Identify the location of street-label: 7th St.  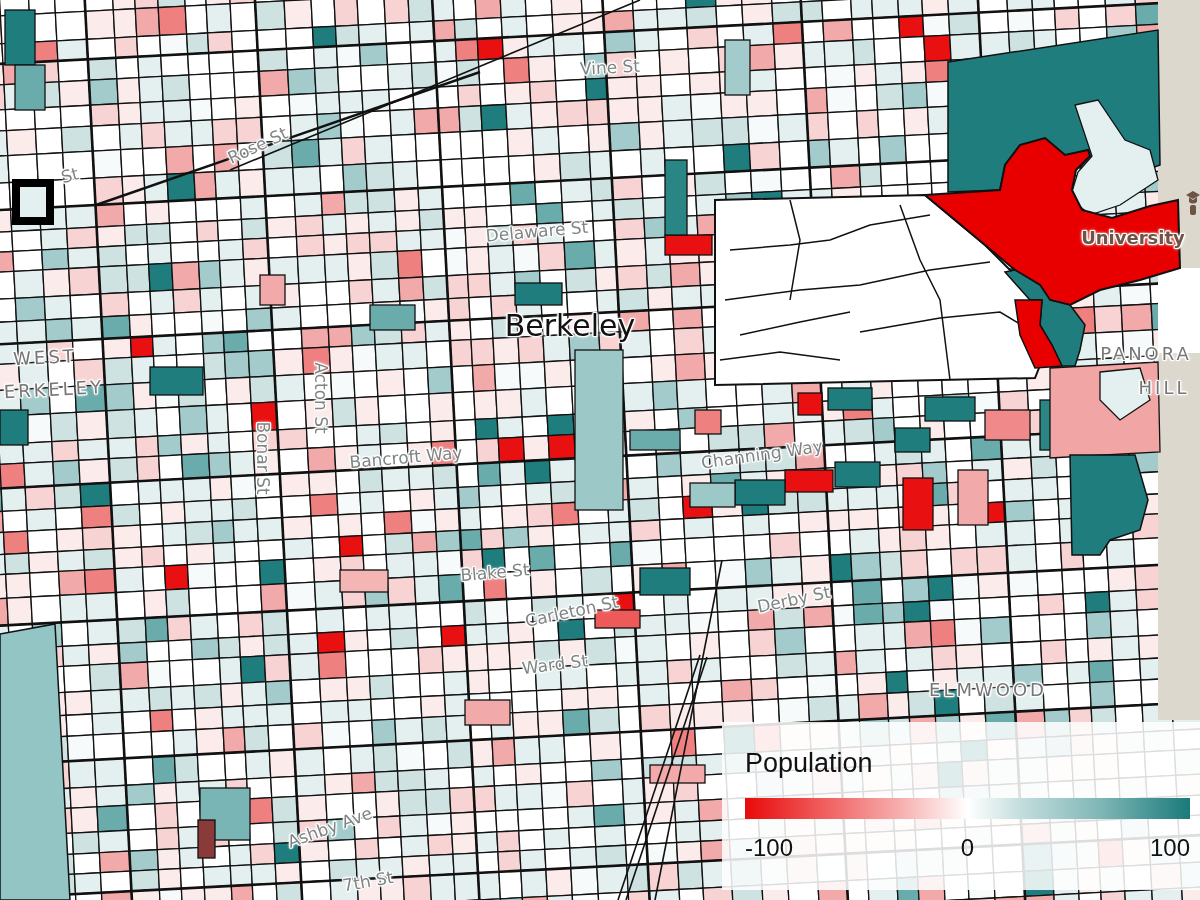
(368, 882).